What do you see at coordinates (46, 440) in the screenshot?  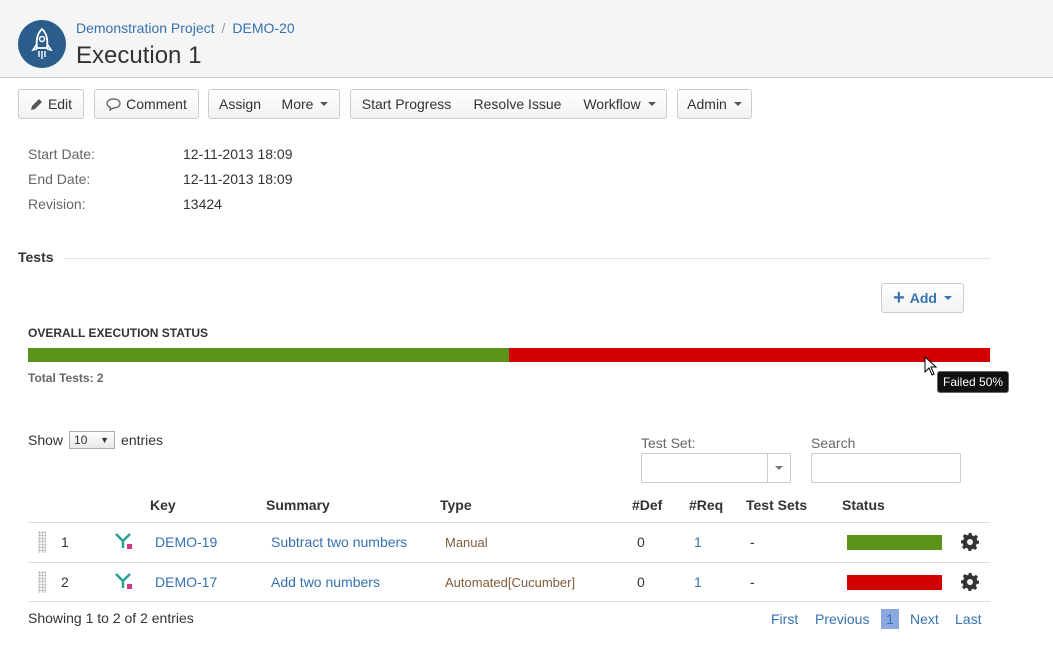 I see `show-label: Show` at bounding box center [46, 440].